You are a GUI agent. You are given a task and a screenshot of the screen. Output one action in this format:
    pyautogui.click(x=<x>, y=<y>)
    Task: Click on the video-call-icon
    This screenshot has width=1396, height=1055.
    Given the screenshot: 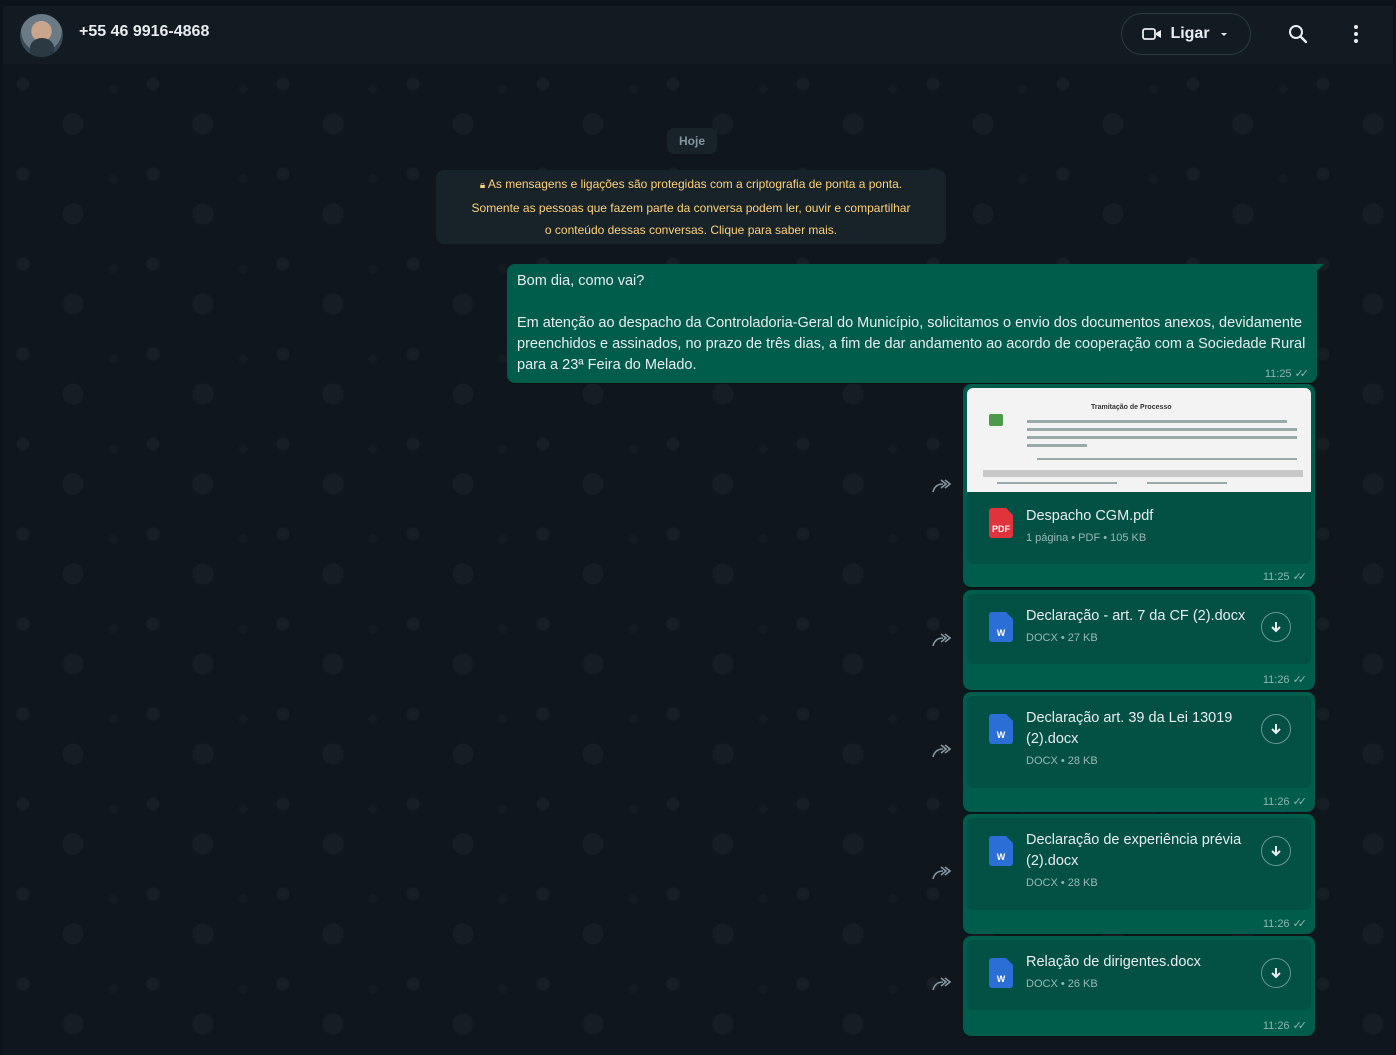 What is the action you would take?
    pyautogui.click(x=1152, y=34)
    